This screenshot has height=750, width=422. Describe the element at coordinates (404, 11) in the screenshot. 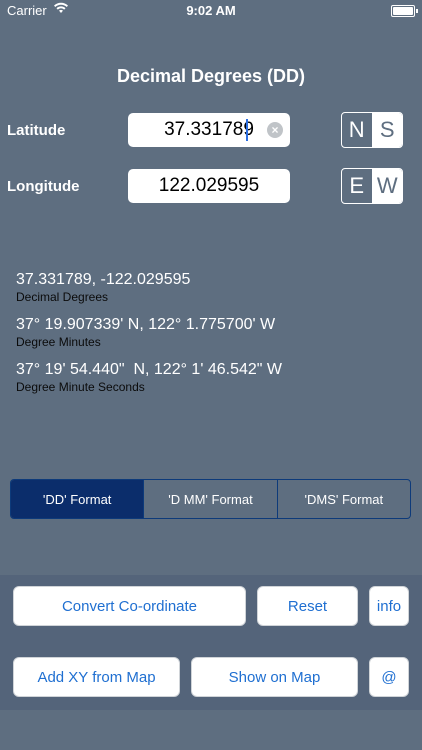

I see `battery-icon` at that location.